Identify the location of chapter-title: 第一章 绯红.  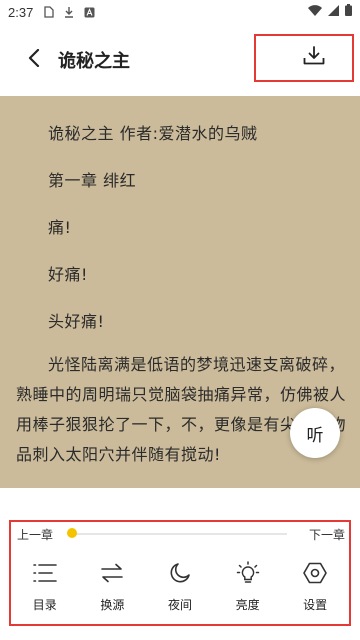
(92, 180).